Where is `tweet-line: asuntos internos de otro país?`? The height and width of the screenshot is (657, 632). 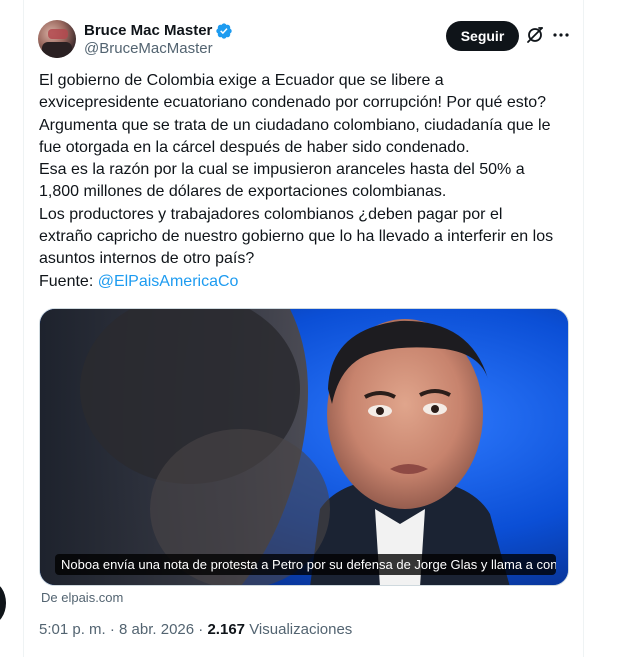
tweet-line: asuntos internos de otro país? is located at coordinates (147, 259).